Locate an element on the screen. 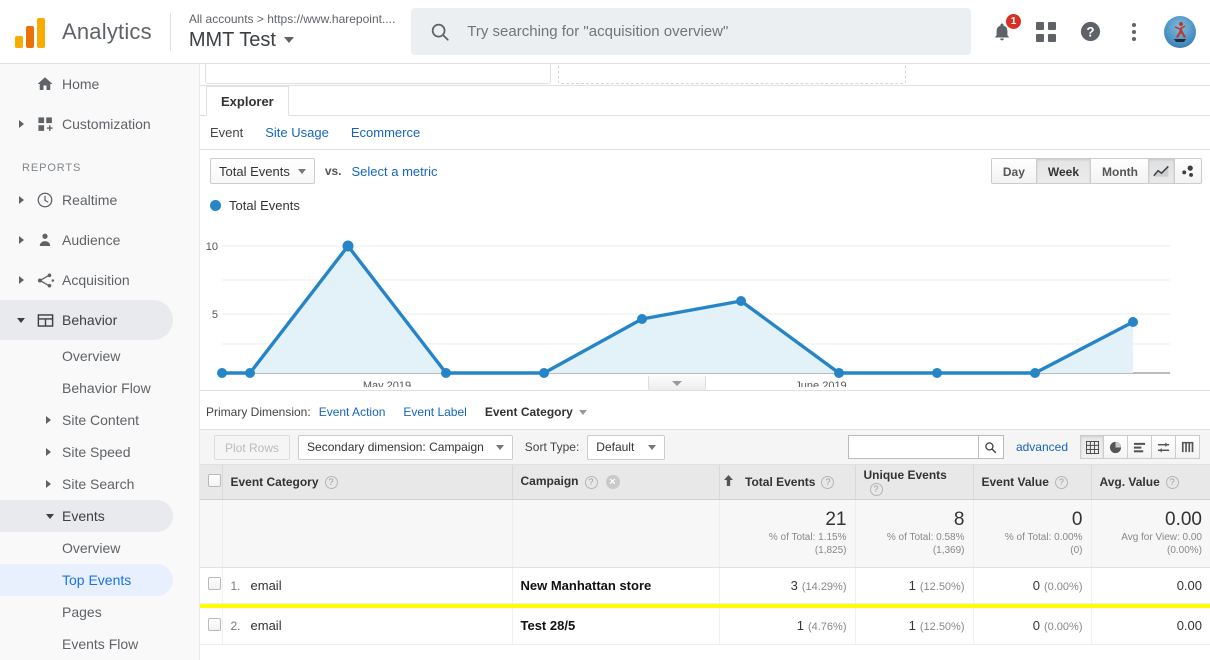 The width and height of the screenshot is (1210, 660). dimension-event-label: Event Label is located at coordinates (434, 412).